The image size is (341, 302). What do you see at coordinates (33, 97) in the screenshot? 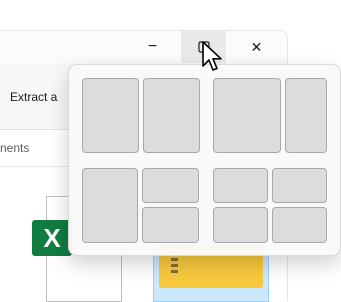
I see `extract-all-button: Extract a` at bounding box center [33, 97].